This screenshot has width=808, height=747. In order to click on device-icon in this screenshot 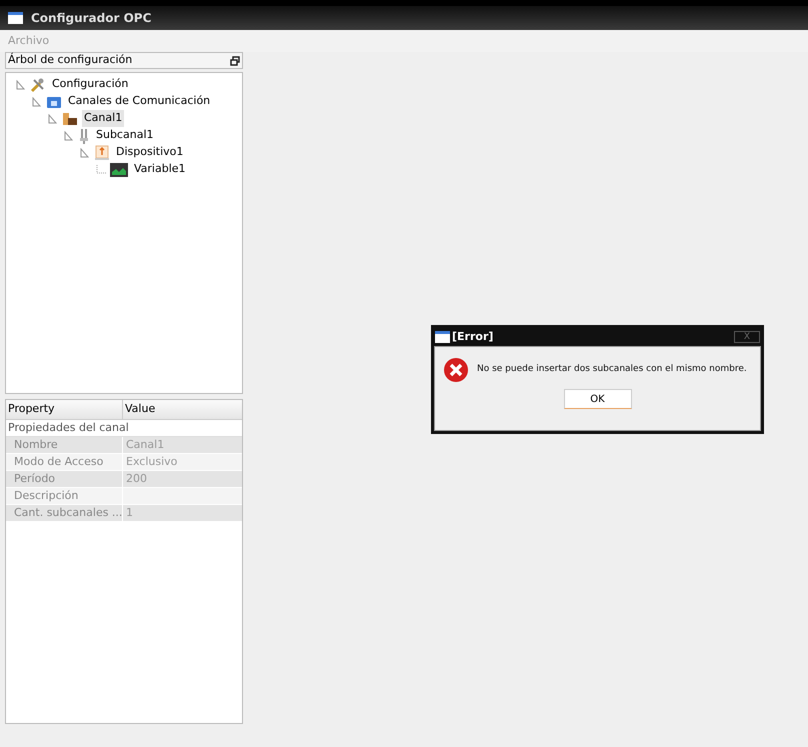, I will do `click(102, 152)`.